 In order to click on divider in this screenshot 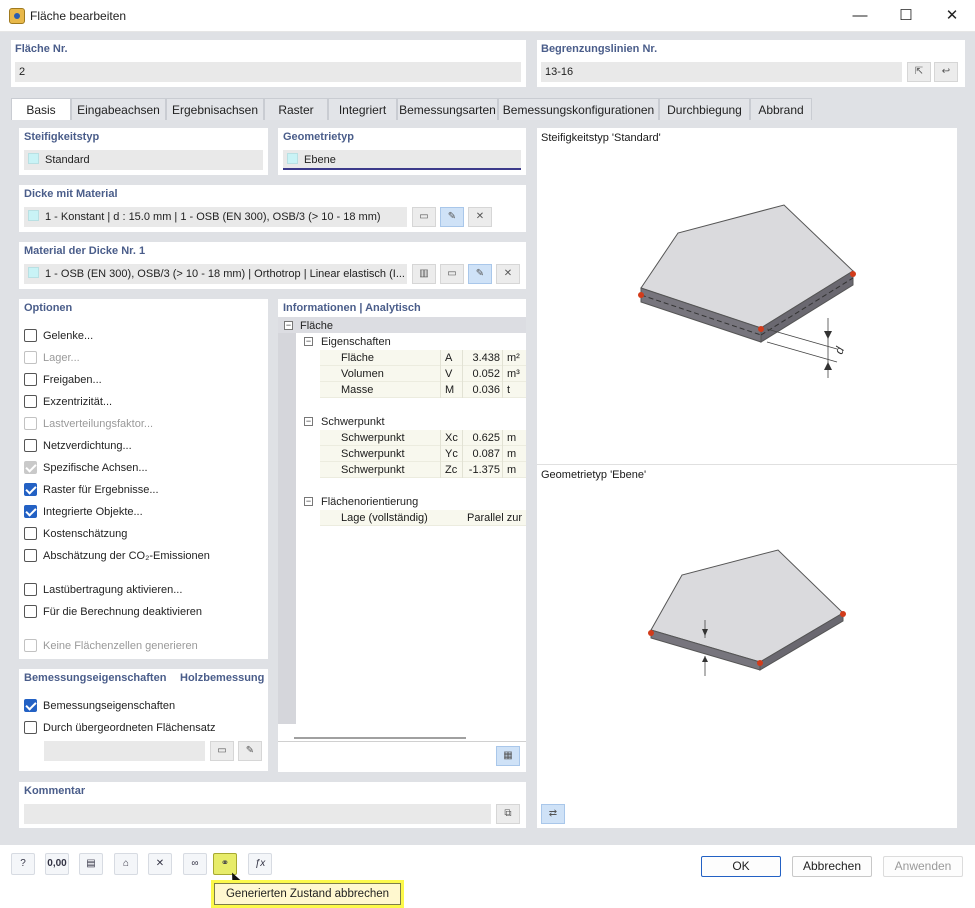, I will do `click(402, 741)`.